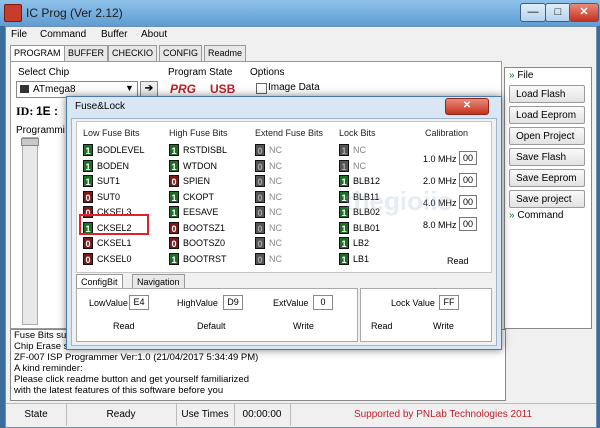 This screenshot has height=428, width=600. What do you see at coordinates (205, 150) in the screenshot?
I see `fuse-bit-label: RSTDISBL` at bounding box center [205, 150].